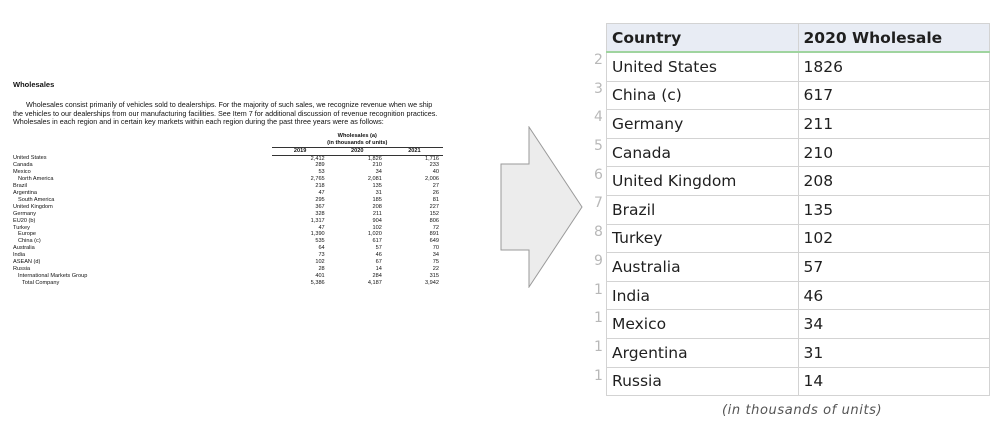 Image resolution: width=999 pixels, height=426 pixels. Describe the element at coordinates (377, 165) in the screenshot. I see `row-value: 210` at that location.